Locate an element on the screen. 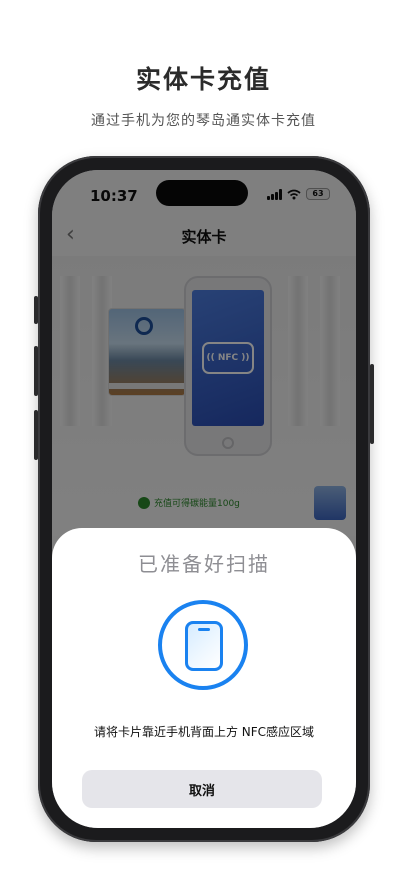 Image resolution: width=407 pixels, height=883 pixels. nfc-scan-icon is located at coordinates (203, 645).